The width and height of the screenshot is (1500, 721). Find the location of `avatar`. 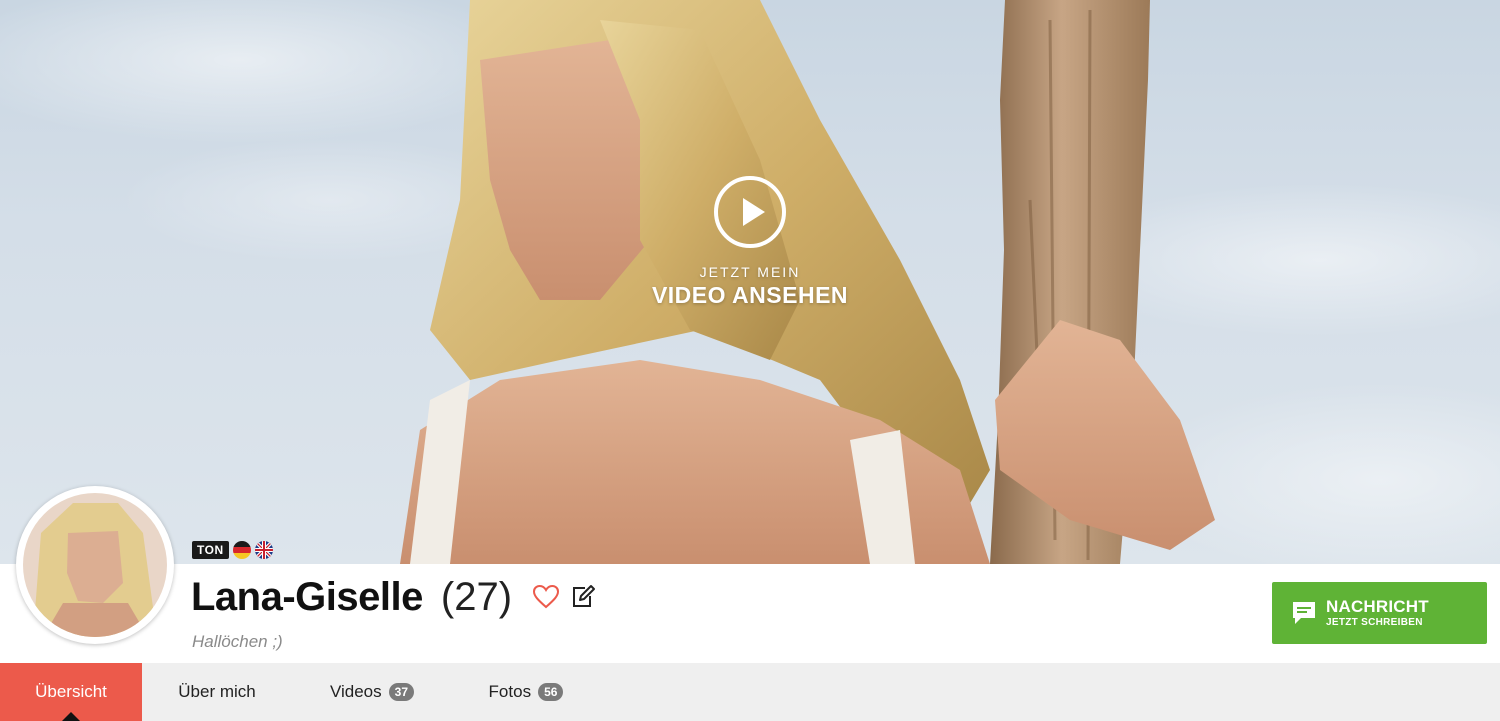

avatar is located at coordinates (95, 565).